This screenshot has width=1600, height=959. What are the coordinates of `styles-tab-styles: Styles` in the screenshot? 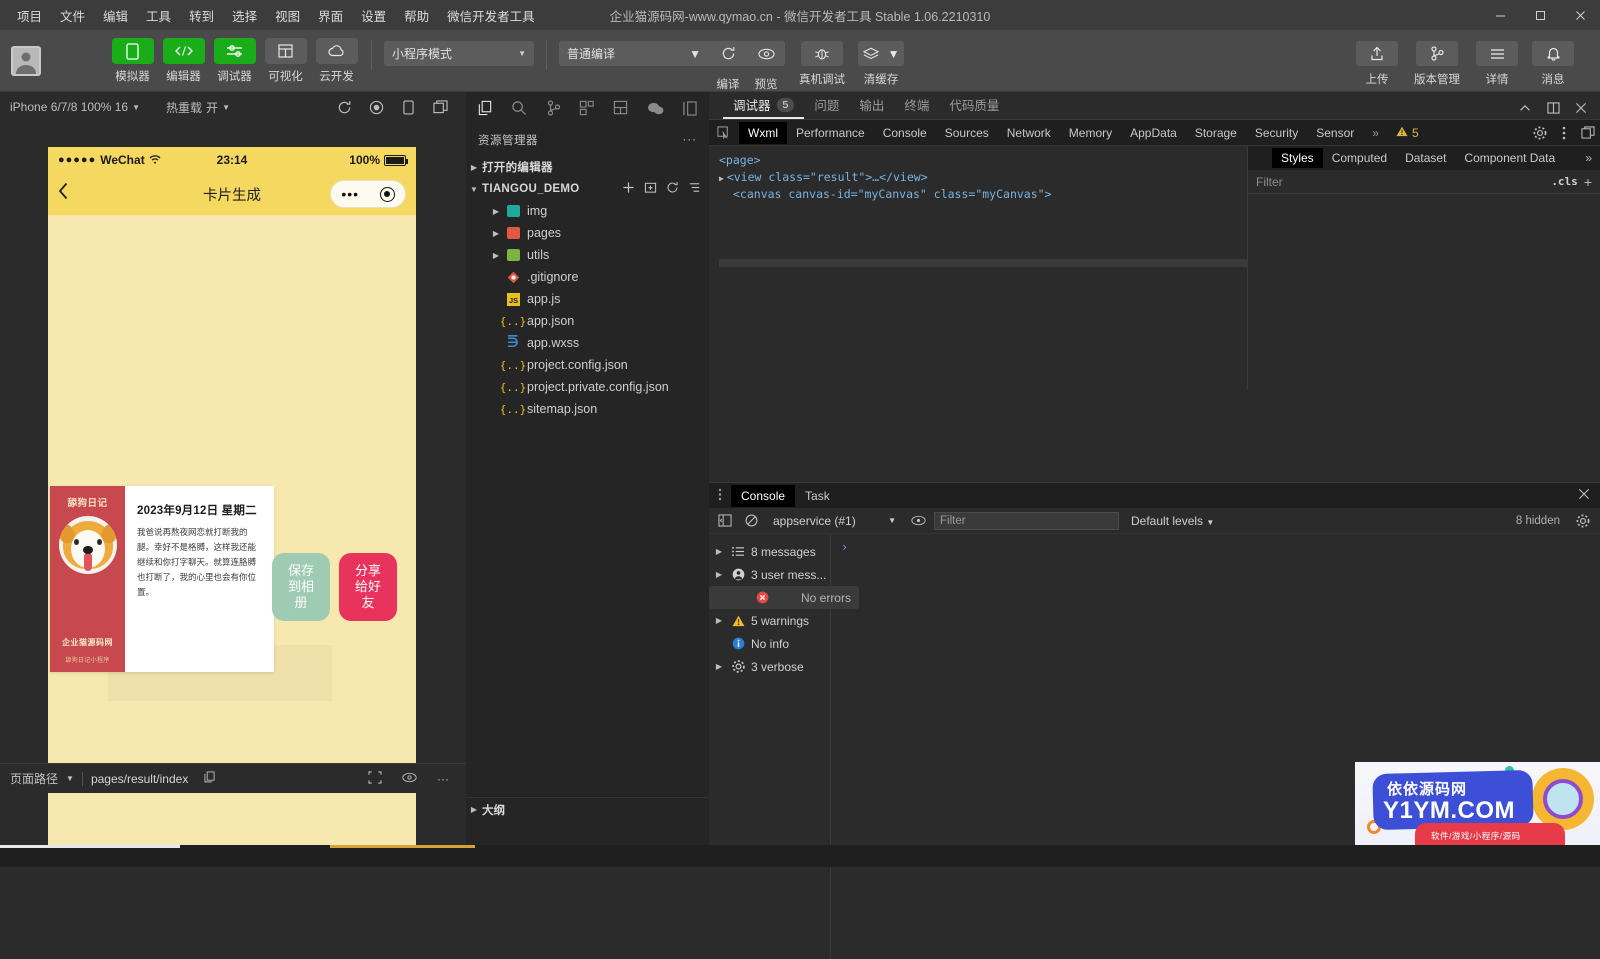 It's located at (1297, 158).